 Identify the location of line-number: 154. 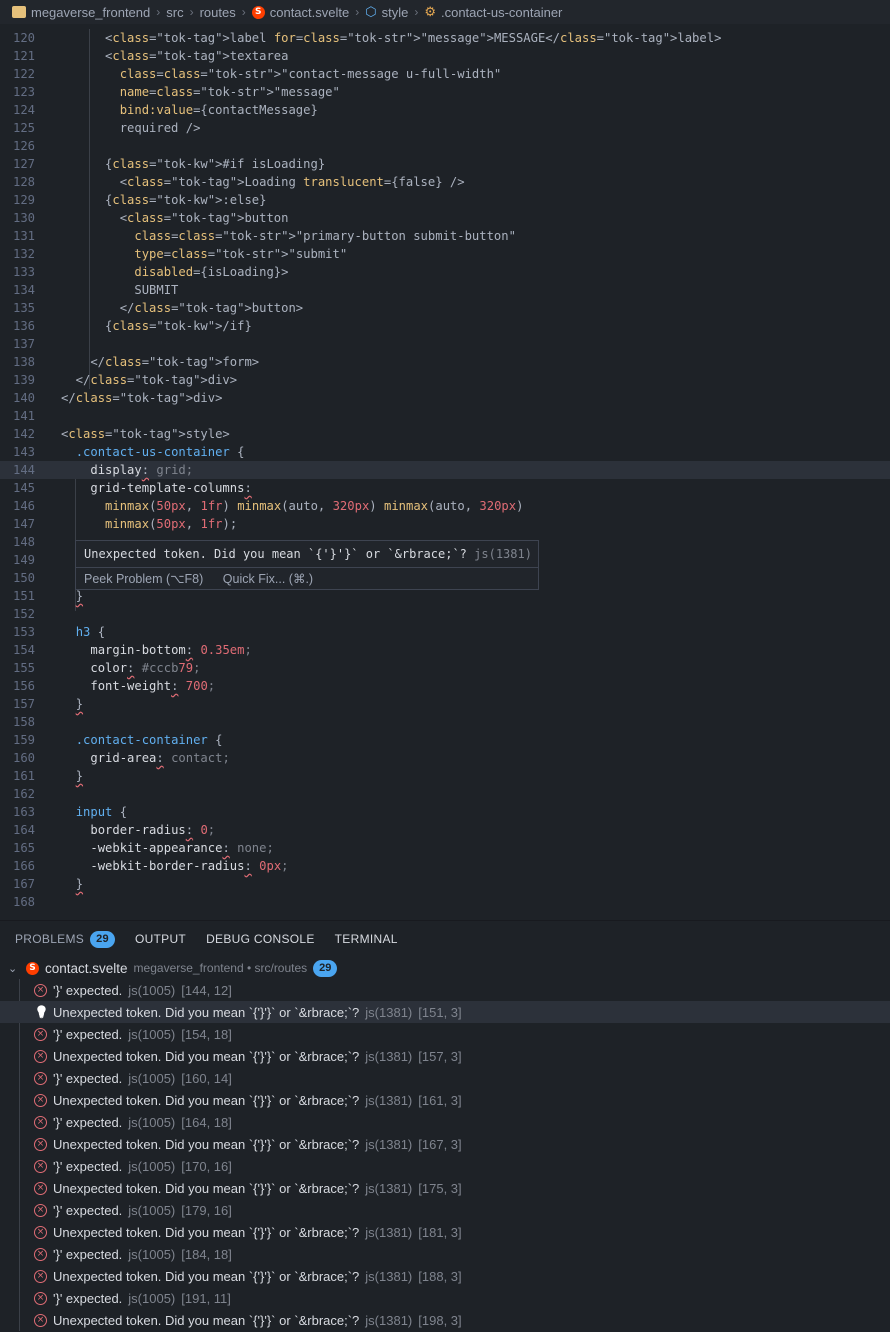
(23, 650).